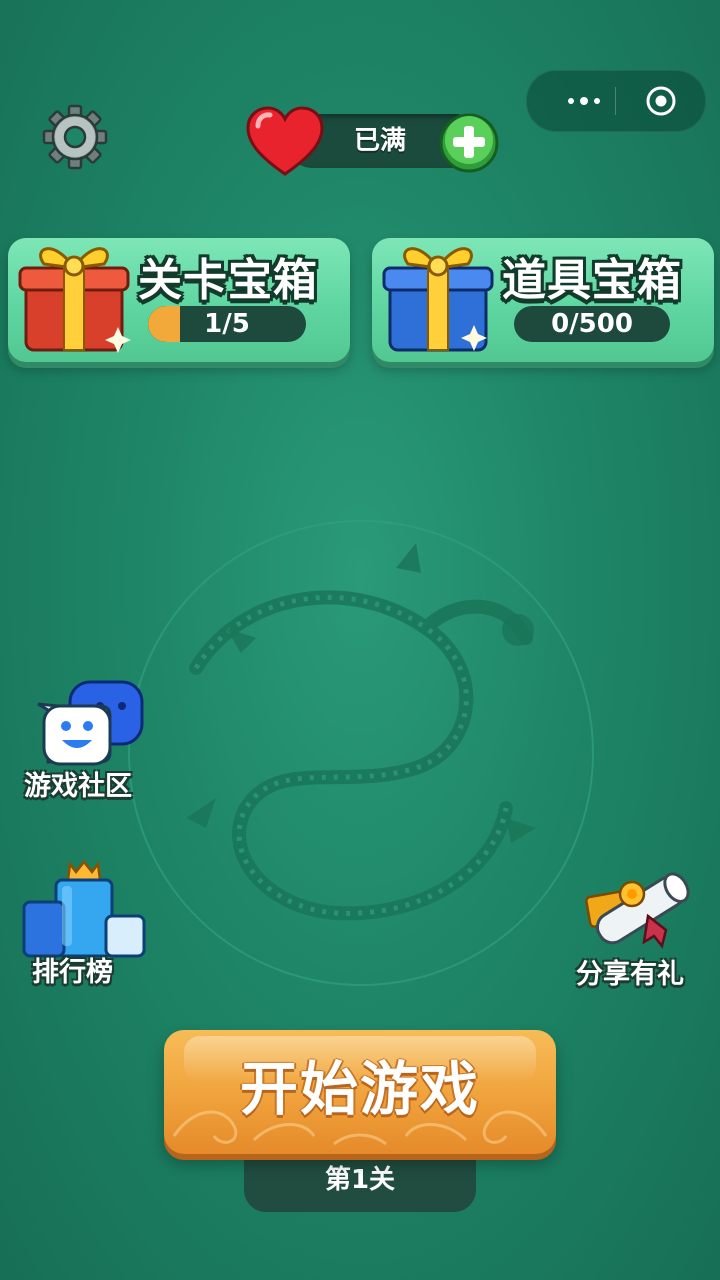  I want to click on miniprogram-capsule, so click(616, 101).